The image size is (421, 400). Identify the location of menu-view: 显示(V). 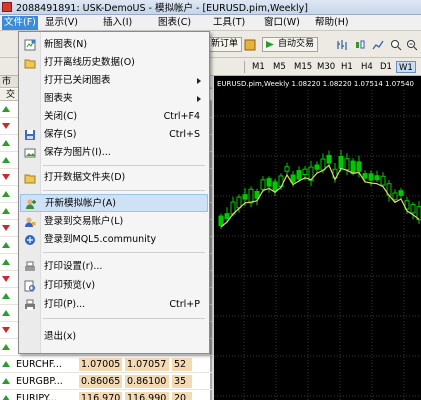
(61, 23).